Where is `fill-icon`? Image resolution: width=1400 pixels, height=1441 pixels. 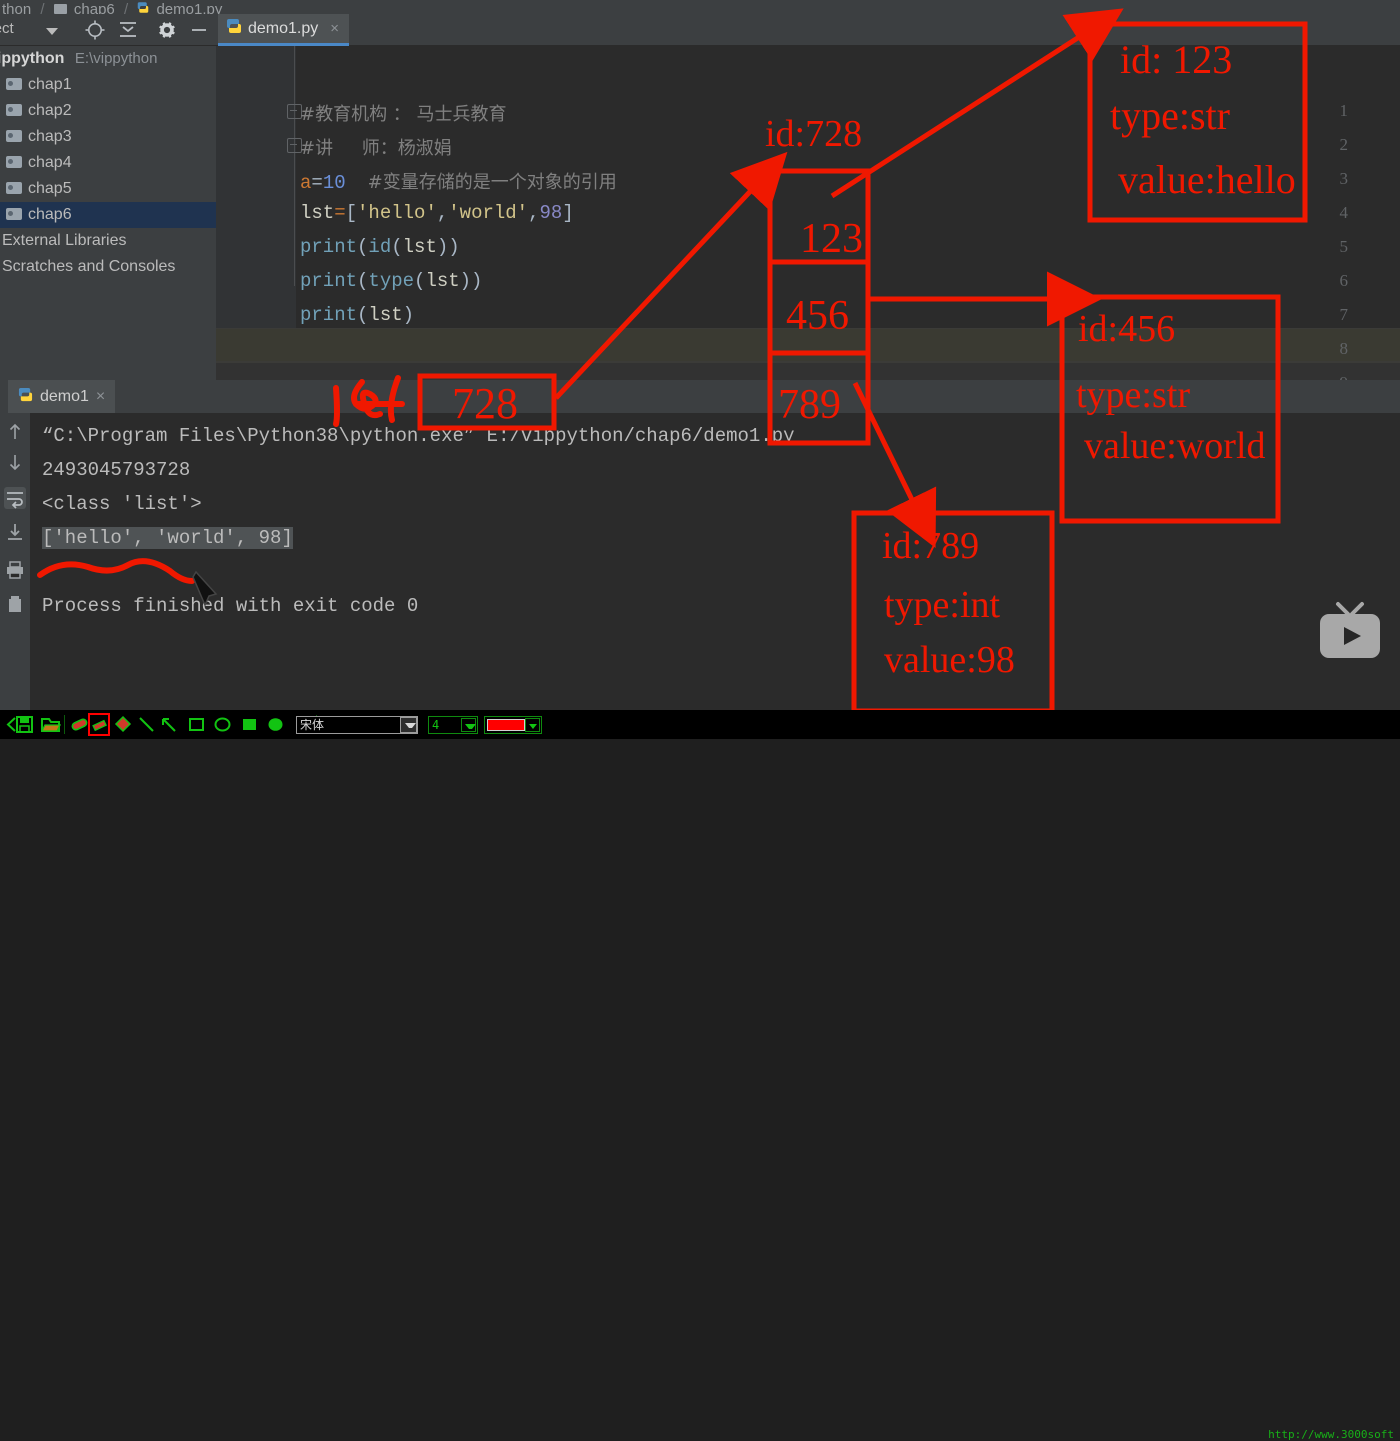
fill-icon is located at coordinates (123, 724).